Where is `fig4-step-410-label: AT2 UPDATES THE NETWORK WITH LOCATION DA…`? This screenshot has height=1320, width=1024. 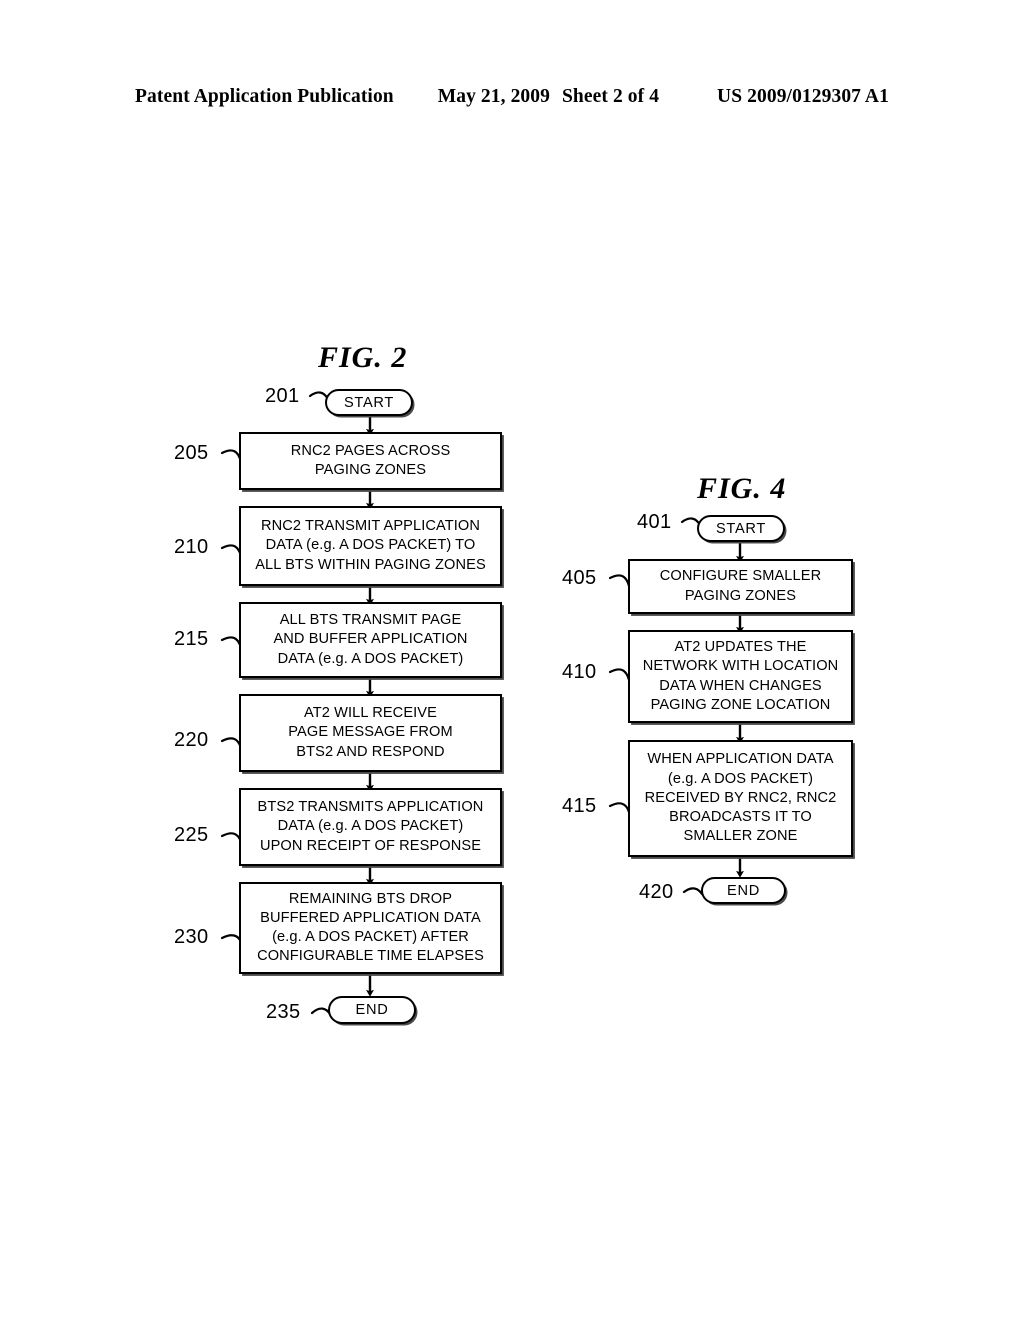
fig4-step-410-label: AT2 UPDATES THE NETWORK WITH LOCATION DA… is located at coordinates (740, 676).